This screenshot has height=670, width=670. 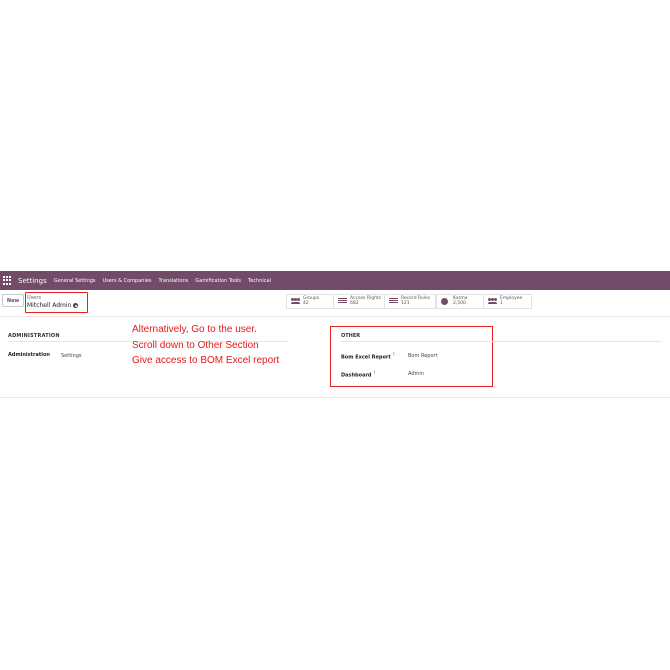 I want to click on annotation-line-3: Give access to BOM Excel report, so click(x=206, y=360).